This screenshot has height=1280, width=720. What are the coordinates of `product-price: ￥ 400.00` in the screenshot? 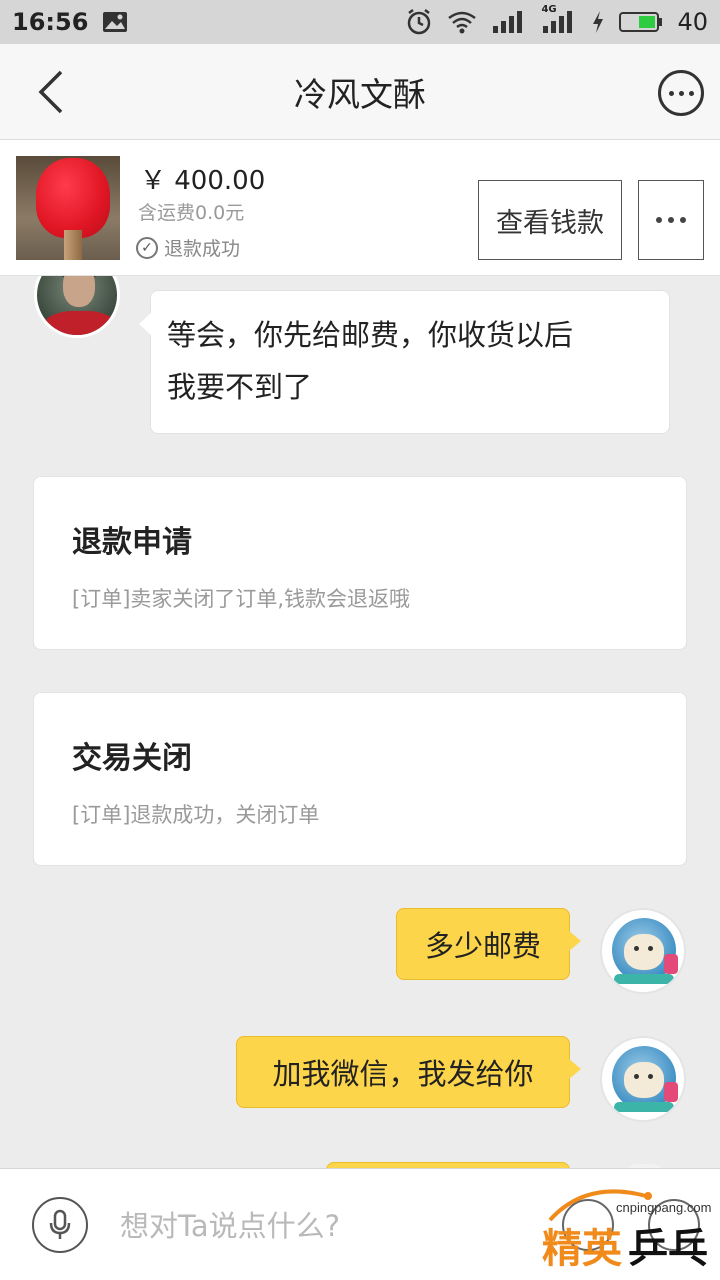 It's located at (203, 181).